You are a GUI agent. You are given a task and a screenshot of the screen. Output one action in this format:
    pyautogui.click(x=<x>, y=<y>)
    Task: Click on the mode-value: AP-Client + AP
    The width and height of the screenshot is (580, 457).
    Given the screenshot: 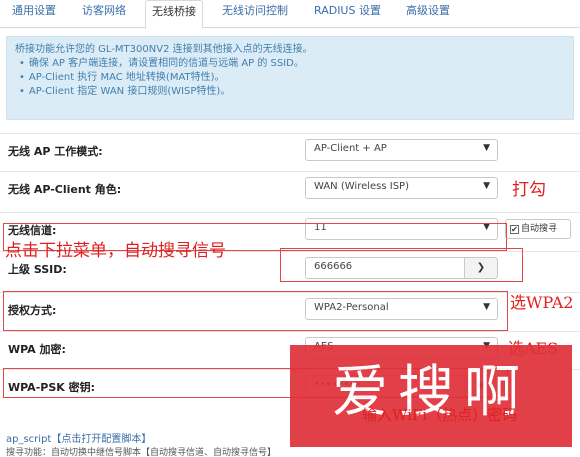 What is the action you would take?
    pyautogui.click(x=350, y=148)
    